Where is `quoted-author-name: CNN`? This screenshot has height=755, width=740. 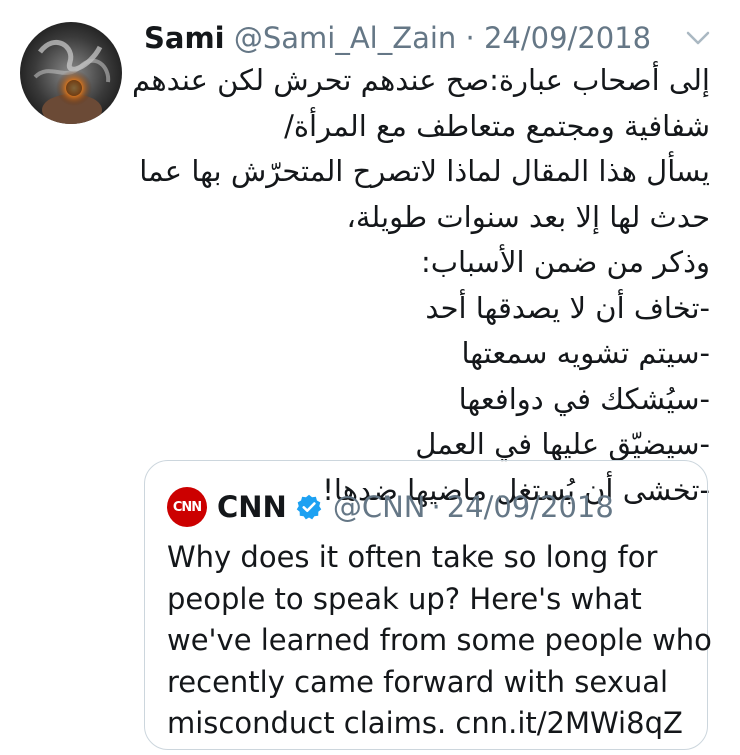
quoted-author-name: CNN is located at coordinates (252, 507).